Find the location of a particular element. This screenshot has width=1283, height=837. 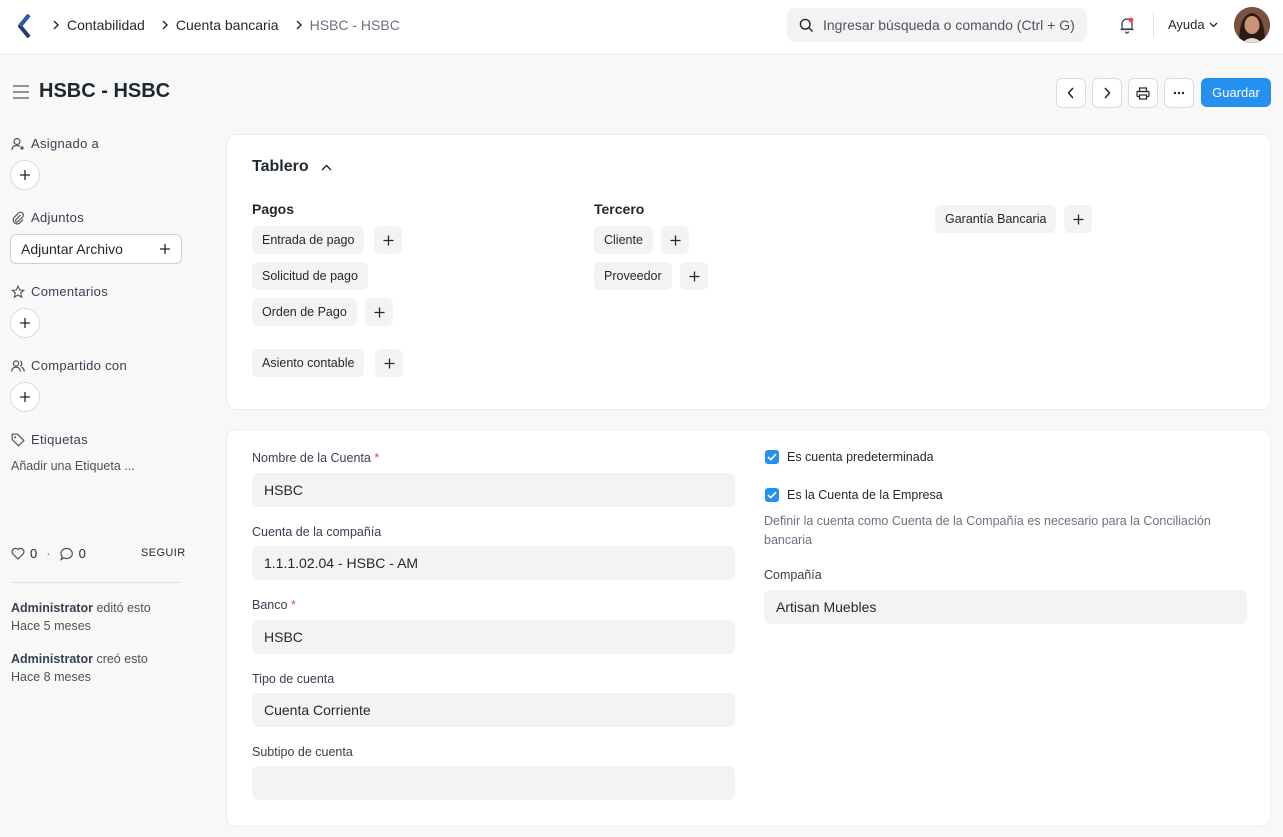

add-assignee-button is located at coordinates (25, 175).